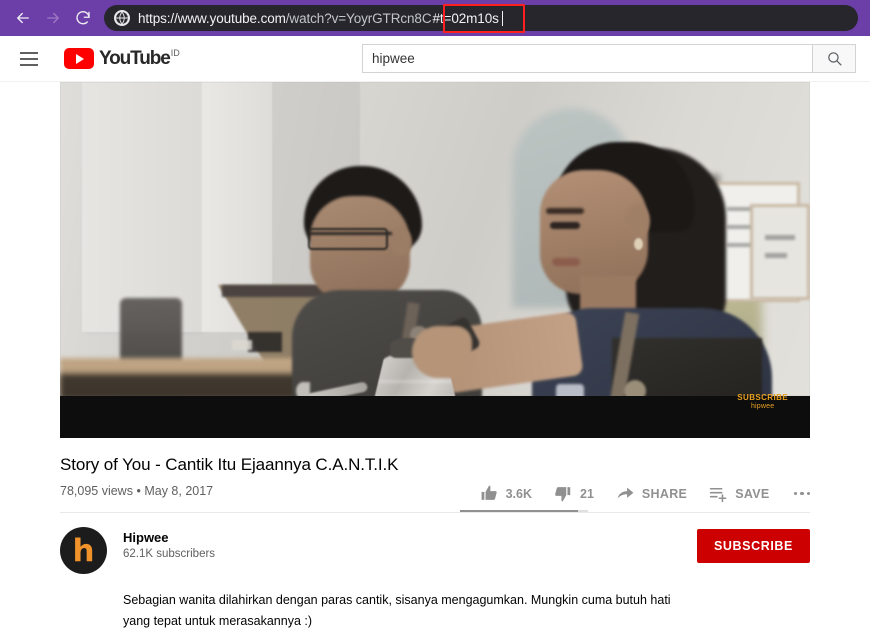 The width and height of the screenshot is (870, 640). Describe the element at coordinates (718, 495) in the screenshot. I see `save-playlist-icon` at that location.